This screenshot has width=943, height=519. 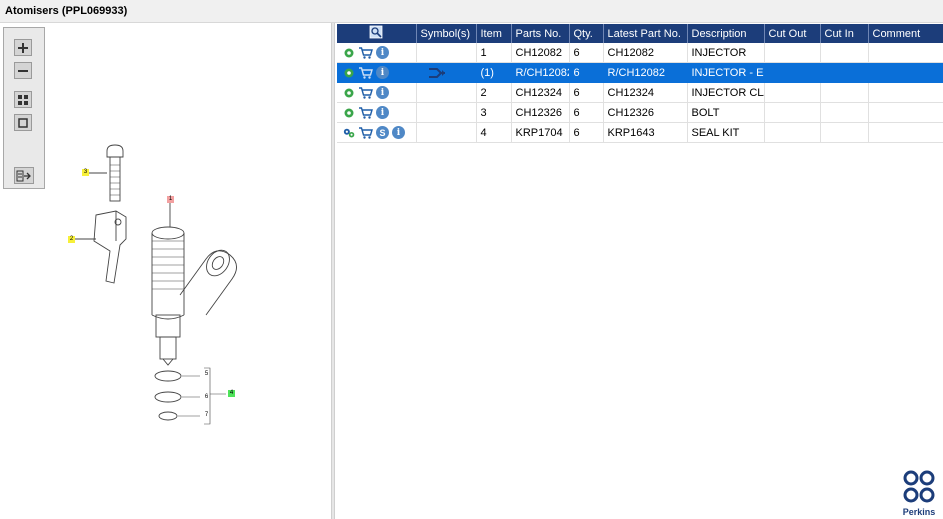 I want to click on header-latest-part-no: Latest Part No., so click(x=645, y=33).